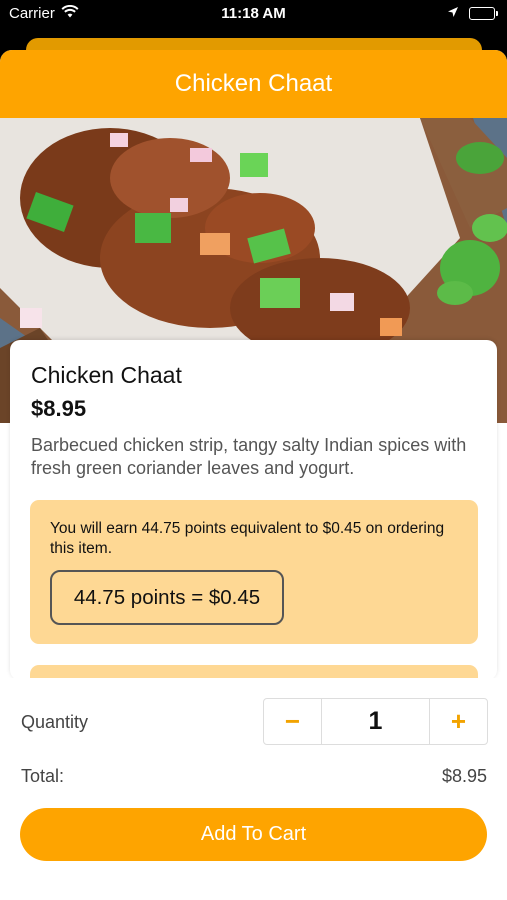 The image size is (507, 900). I want to click on total-label: Total:, so click(43, 776).